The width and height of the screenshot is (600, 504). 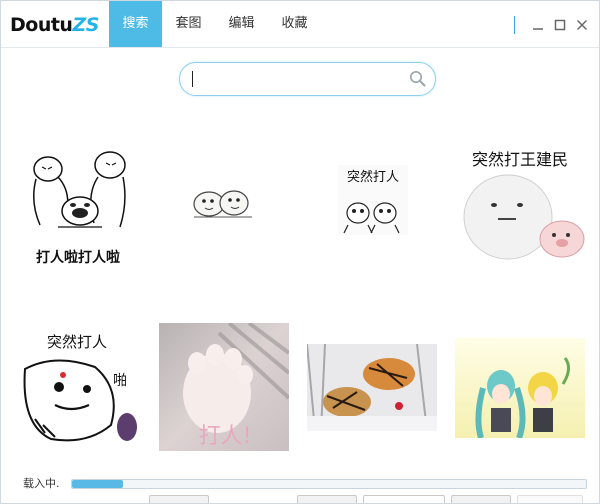 I want to click on logo-main: Doutu, so click(x=41, y=25).